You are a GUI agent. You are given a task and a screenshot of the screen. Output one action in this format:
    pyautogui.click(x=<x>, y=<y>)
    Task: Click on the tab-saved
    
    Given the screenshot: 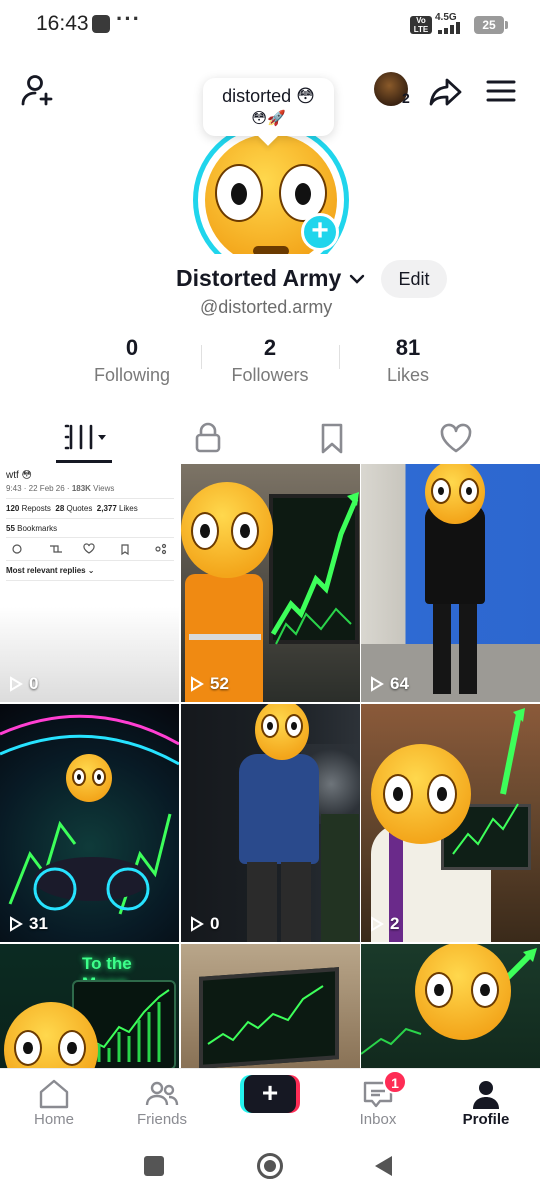 What is the action you would take?
    pyautogui.click(x=332, y=438)
    